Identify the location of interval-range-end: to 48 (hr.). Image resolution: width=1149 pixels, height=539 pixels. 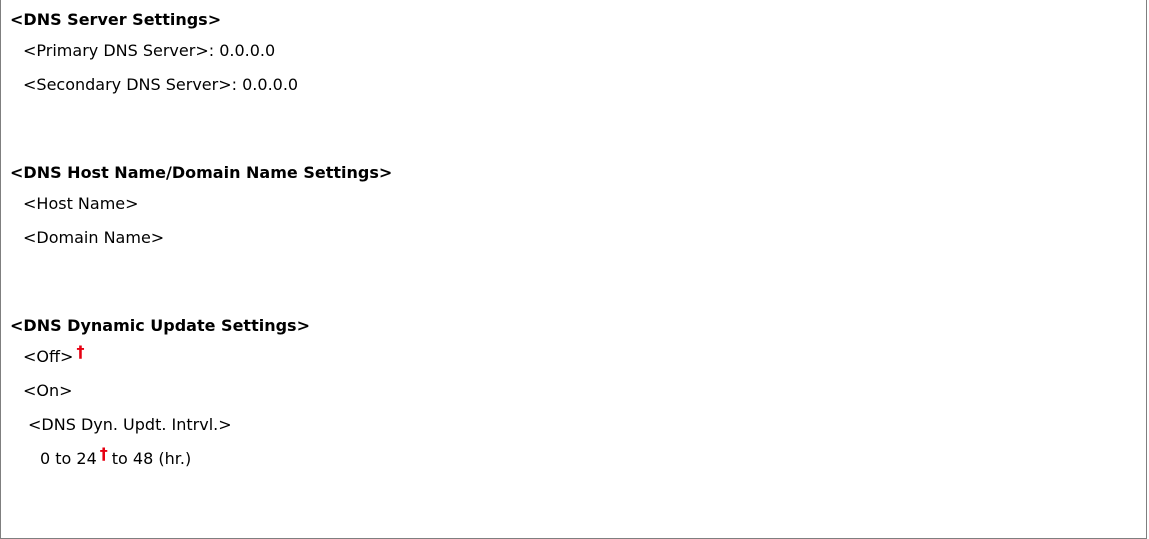
(151, 458).